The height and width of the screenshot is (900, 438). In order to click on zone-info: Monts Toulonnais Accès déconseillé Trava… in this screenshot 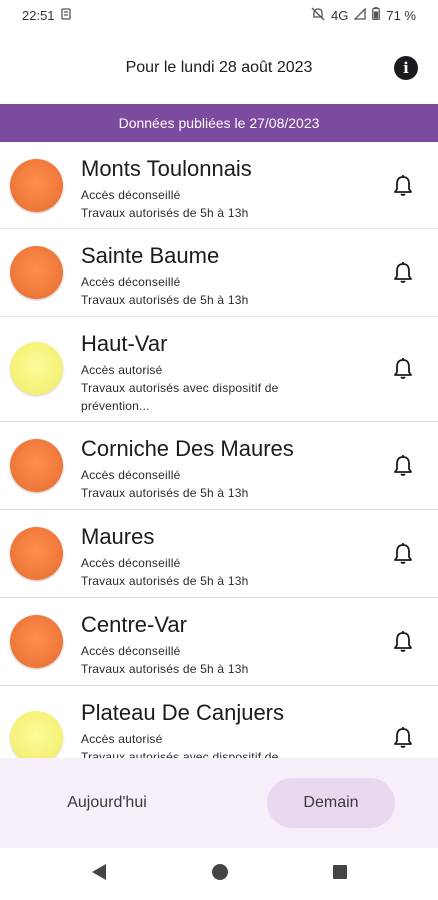, I will do `click(226, 182)`.